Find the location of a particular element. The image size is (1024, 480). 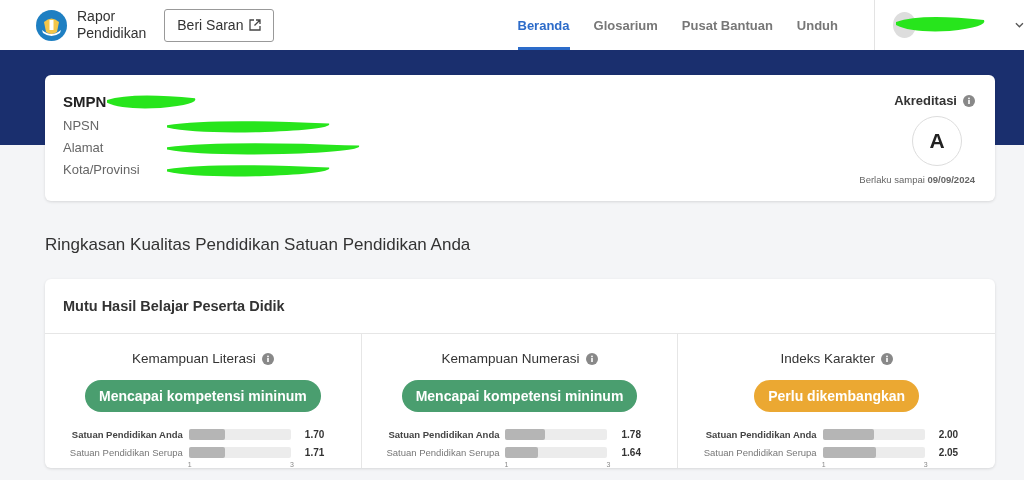

feedback-button: Beri Saran is located at coordinates (219, 25).